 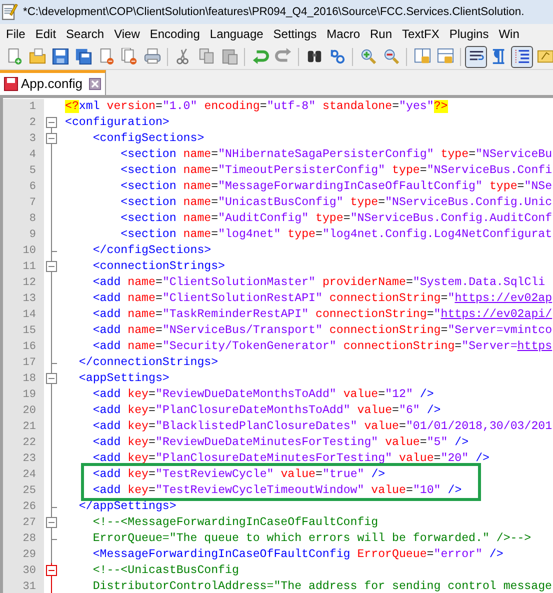 What do you see at coordinates (23, 219) in the screenshot?
I see `line-number: 8` at bounding box center [23, 219].